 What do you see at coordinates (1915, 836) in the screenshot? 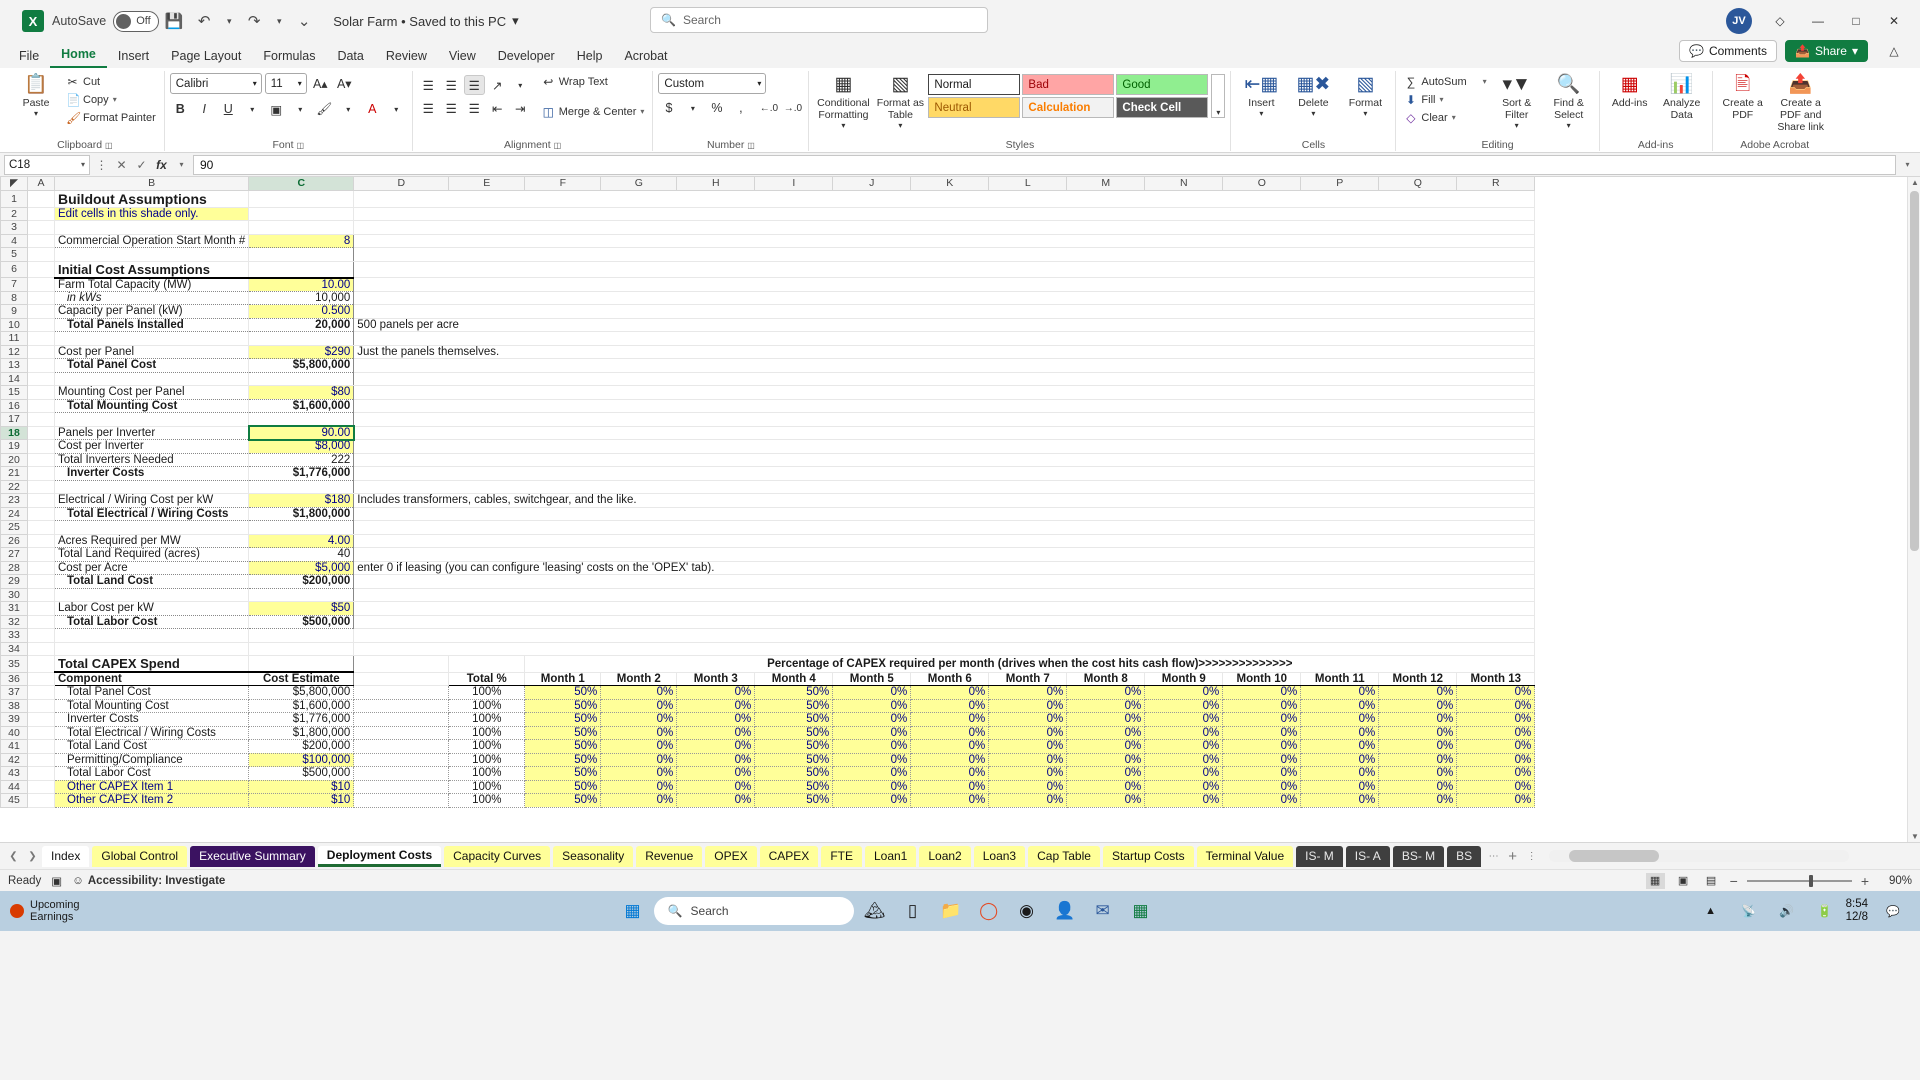
I see `scroll-down-icon: ▼` at bounding box center [1915, 836].